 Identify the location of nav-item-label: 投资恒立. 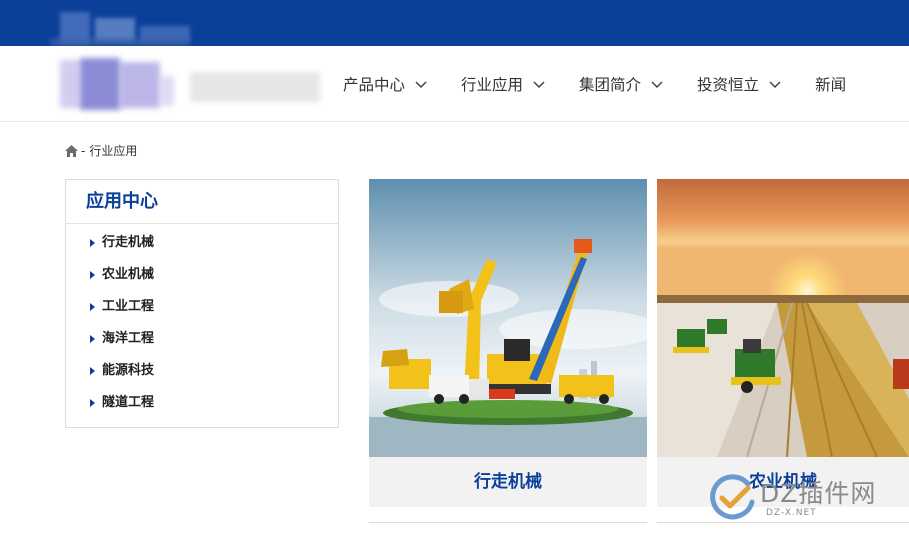
(728, 85).